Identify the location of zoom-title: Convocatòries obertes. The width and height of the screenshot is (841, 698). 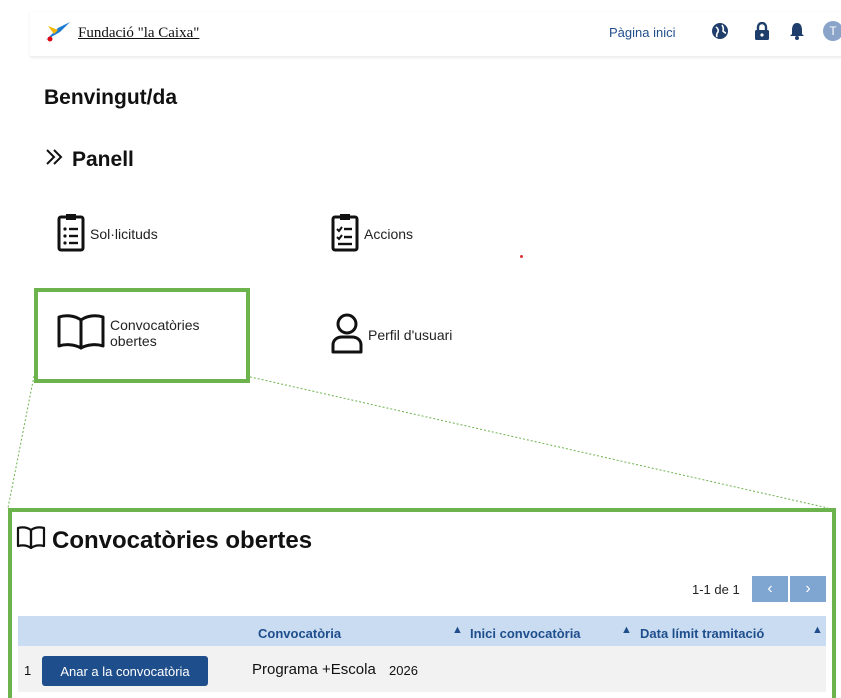
(164, 540).